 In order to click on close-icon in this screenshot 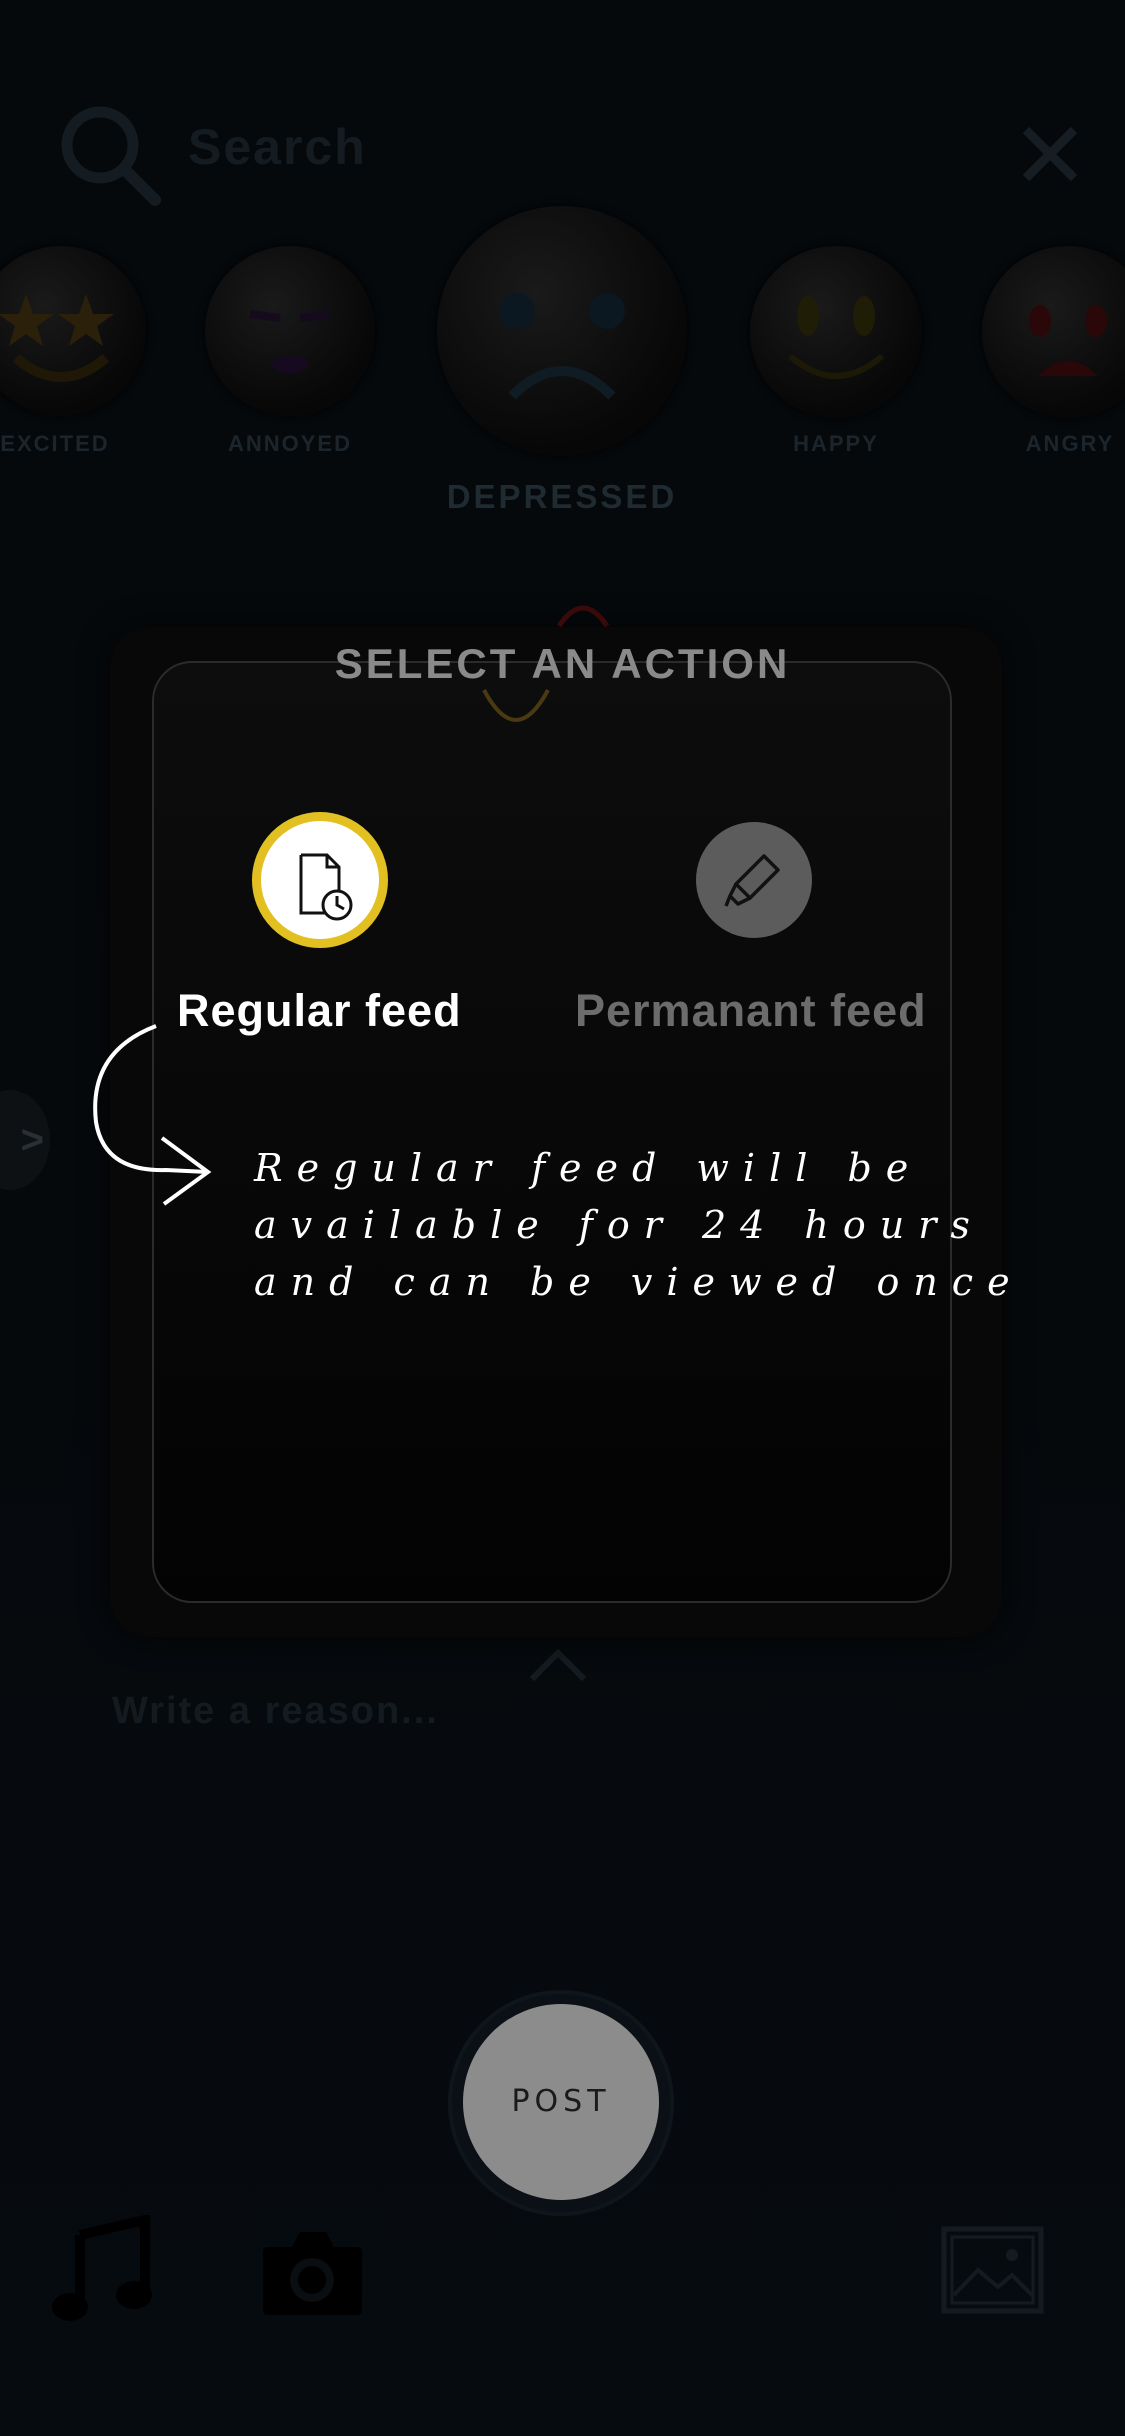, I will do `click(1050, 154)`.